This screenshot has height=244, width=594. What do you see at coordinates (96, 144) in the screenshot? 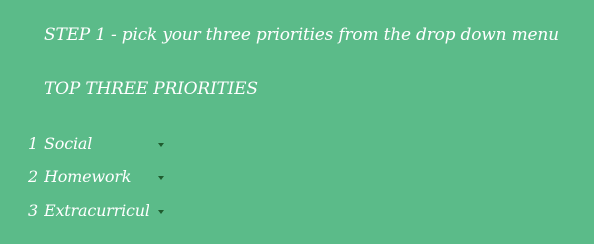
I see `priority-selected-value: Social` at bounding box center [96, 144].